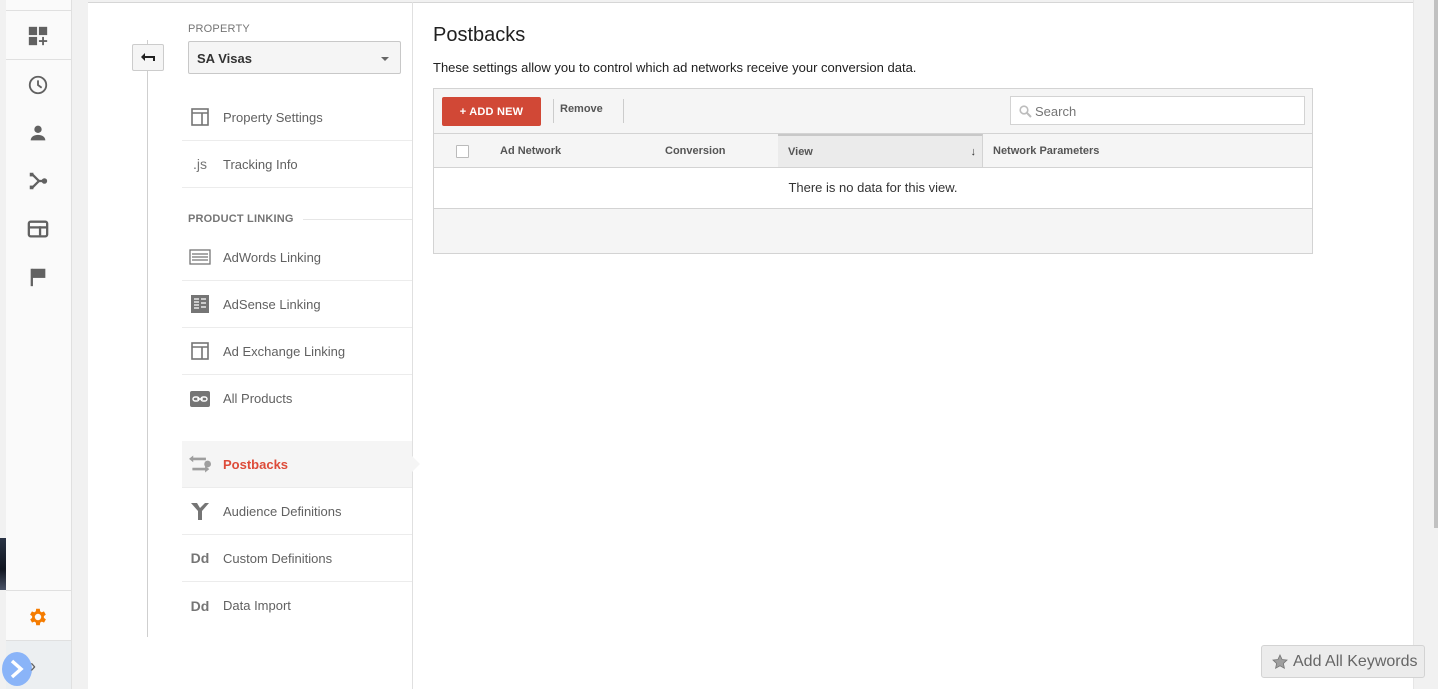 The width and height of the screenshot is (1438, 689). I want to click on section-rule, so click(357, 219).